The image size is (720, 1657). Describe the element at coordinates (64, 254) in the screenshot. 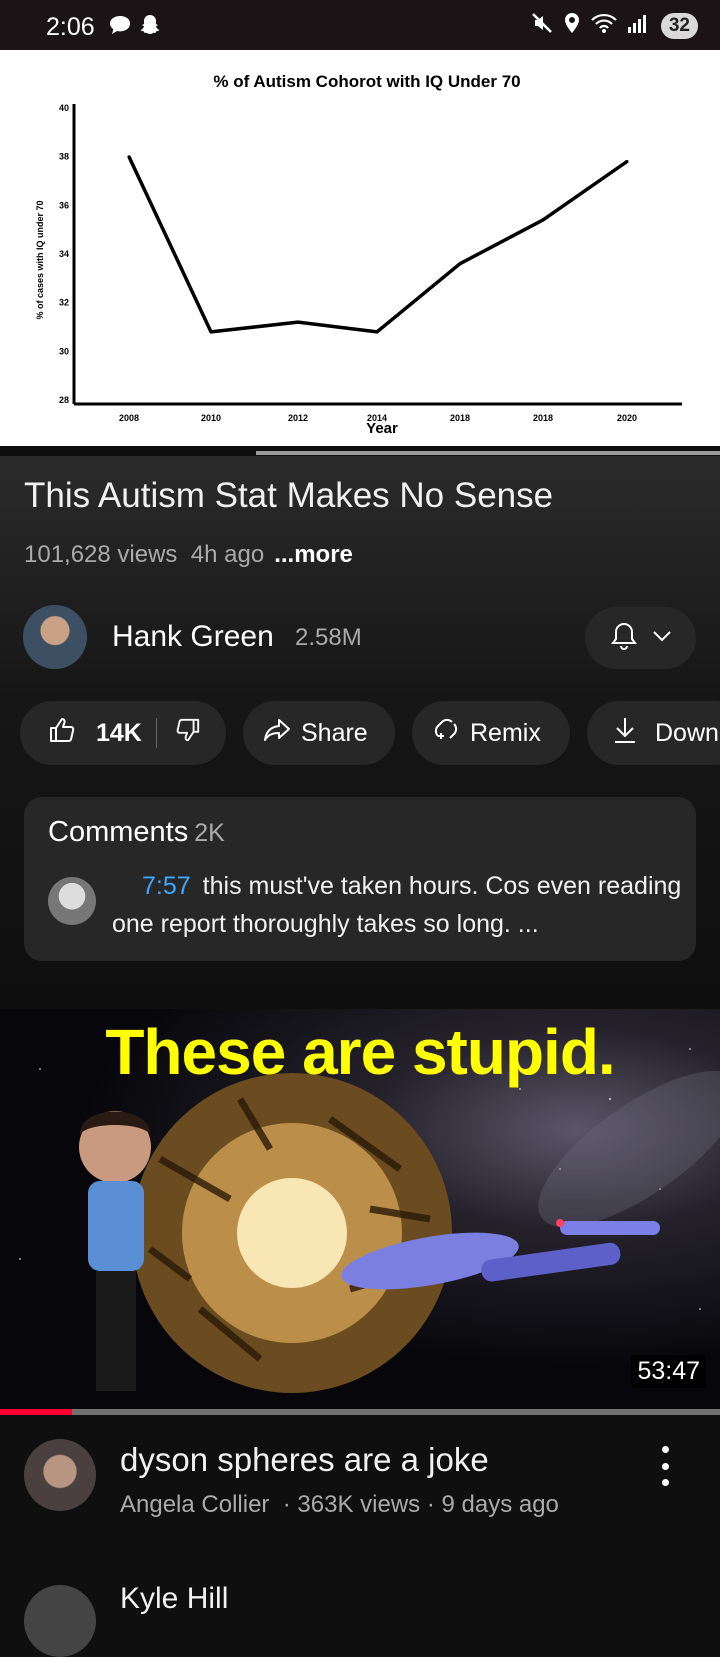

I see `y-tick-label: 34` at that location.